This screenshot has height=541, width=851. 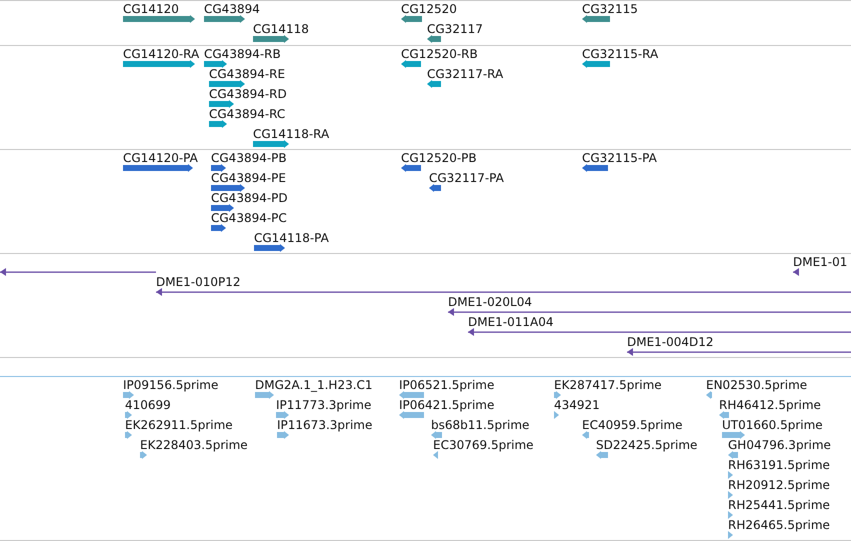 I want to click on feature-label: CG14120-RA, so click(x=161, y=54).